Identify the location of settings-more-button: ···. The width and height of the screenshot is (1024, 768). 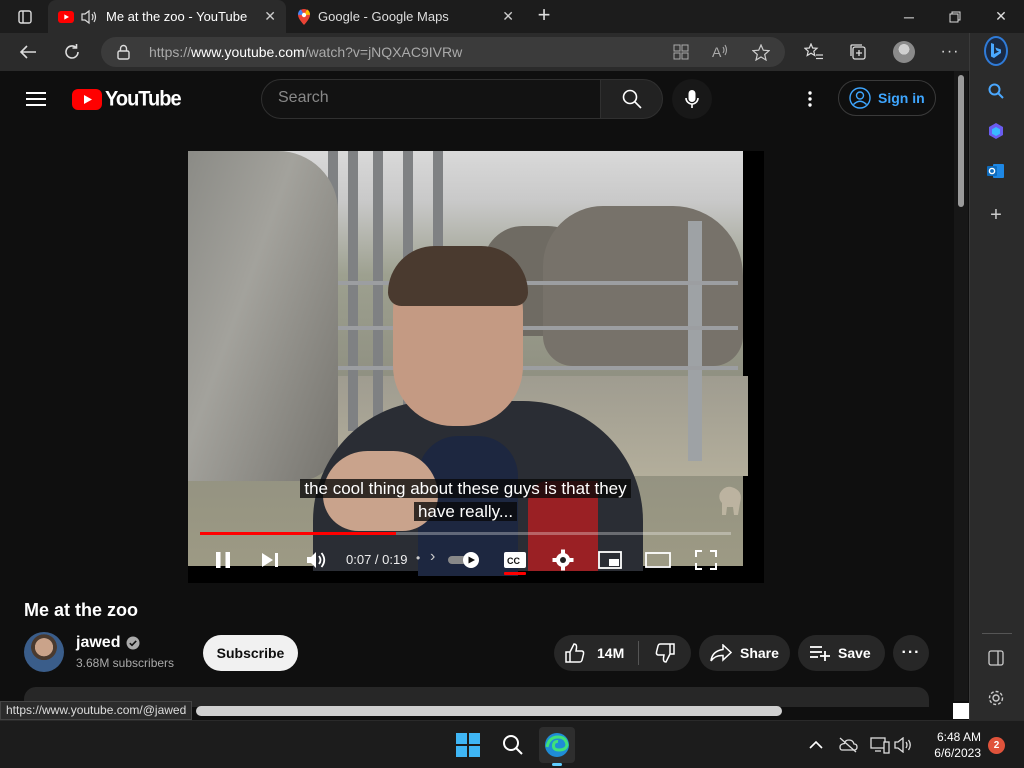
(950, 52).